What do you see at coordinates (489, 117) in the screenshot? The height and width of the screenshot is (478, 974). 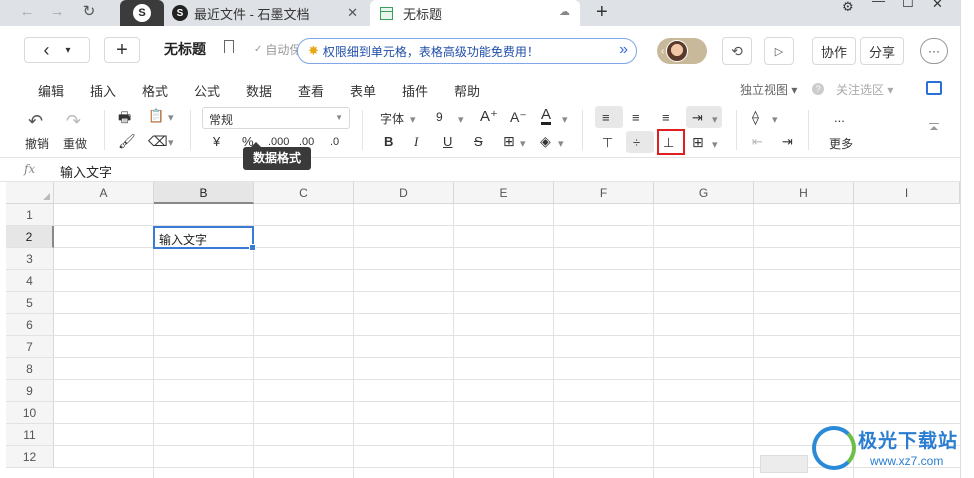 I see `font-grow-button: A⁺` at bounding box center [489, 117].